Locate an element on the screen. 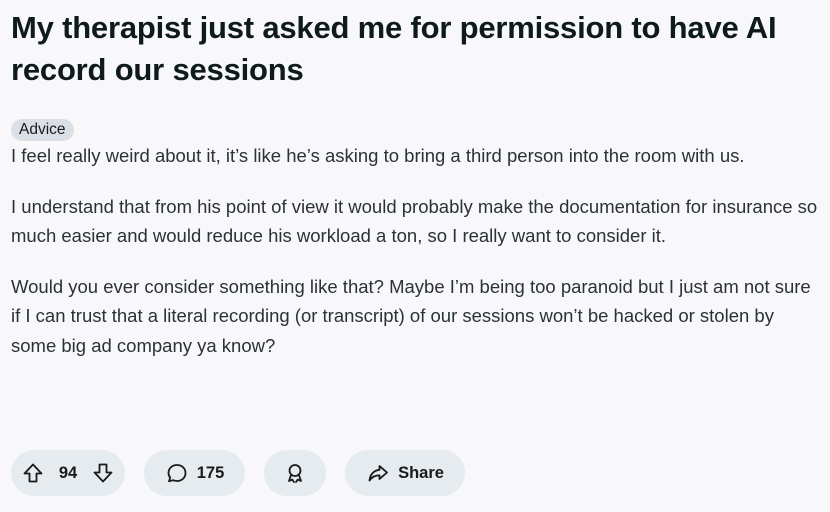  upvote-icon is located at coordinates (33, 473).